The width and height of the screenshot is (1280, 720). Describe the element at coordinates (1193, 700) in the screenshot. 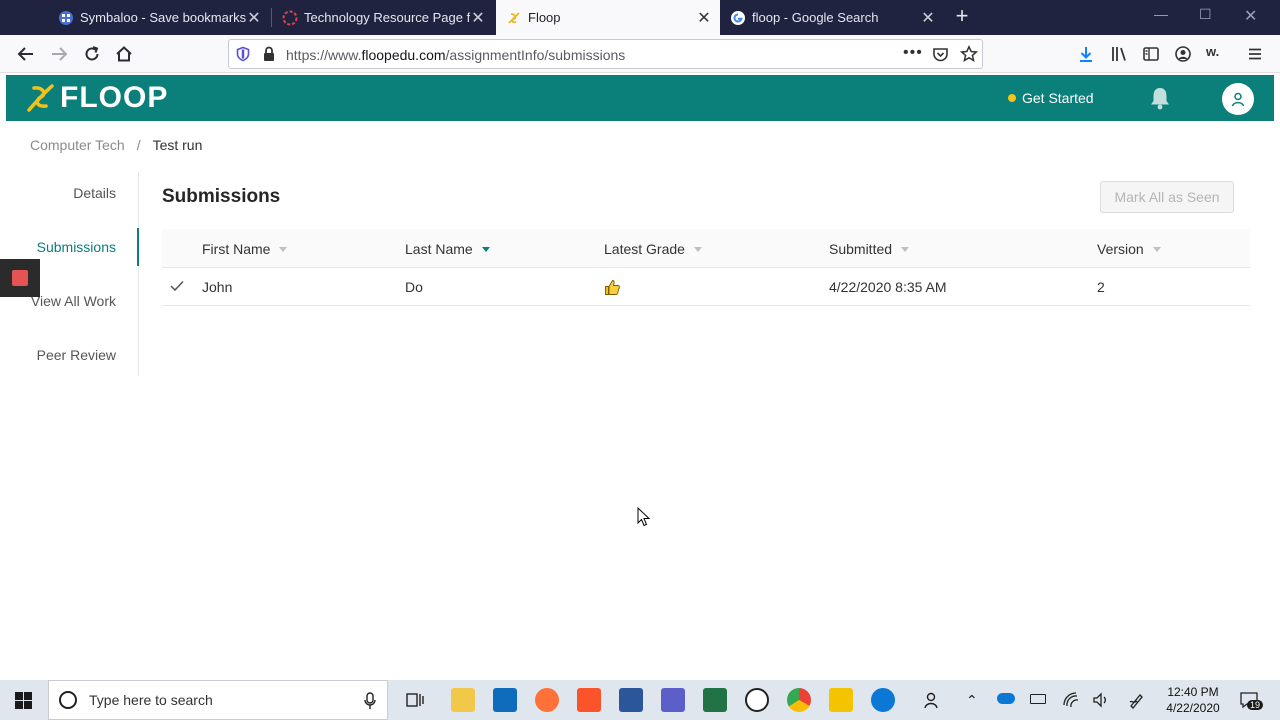

I see `taskbar-clock: 12:40 PM 4/22/2020` at that location.